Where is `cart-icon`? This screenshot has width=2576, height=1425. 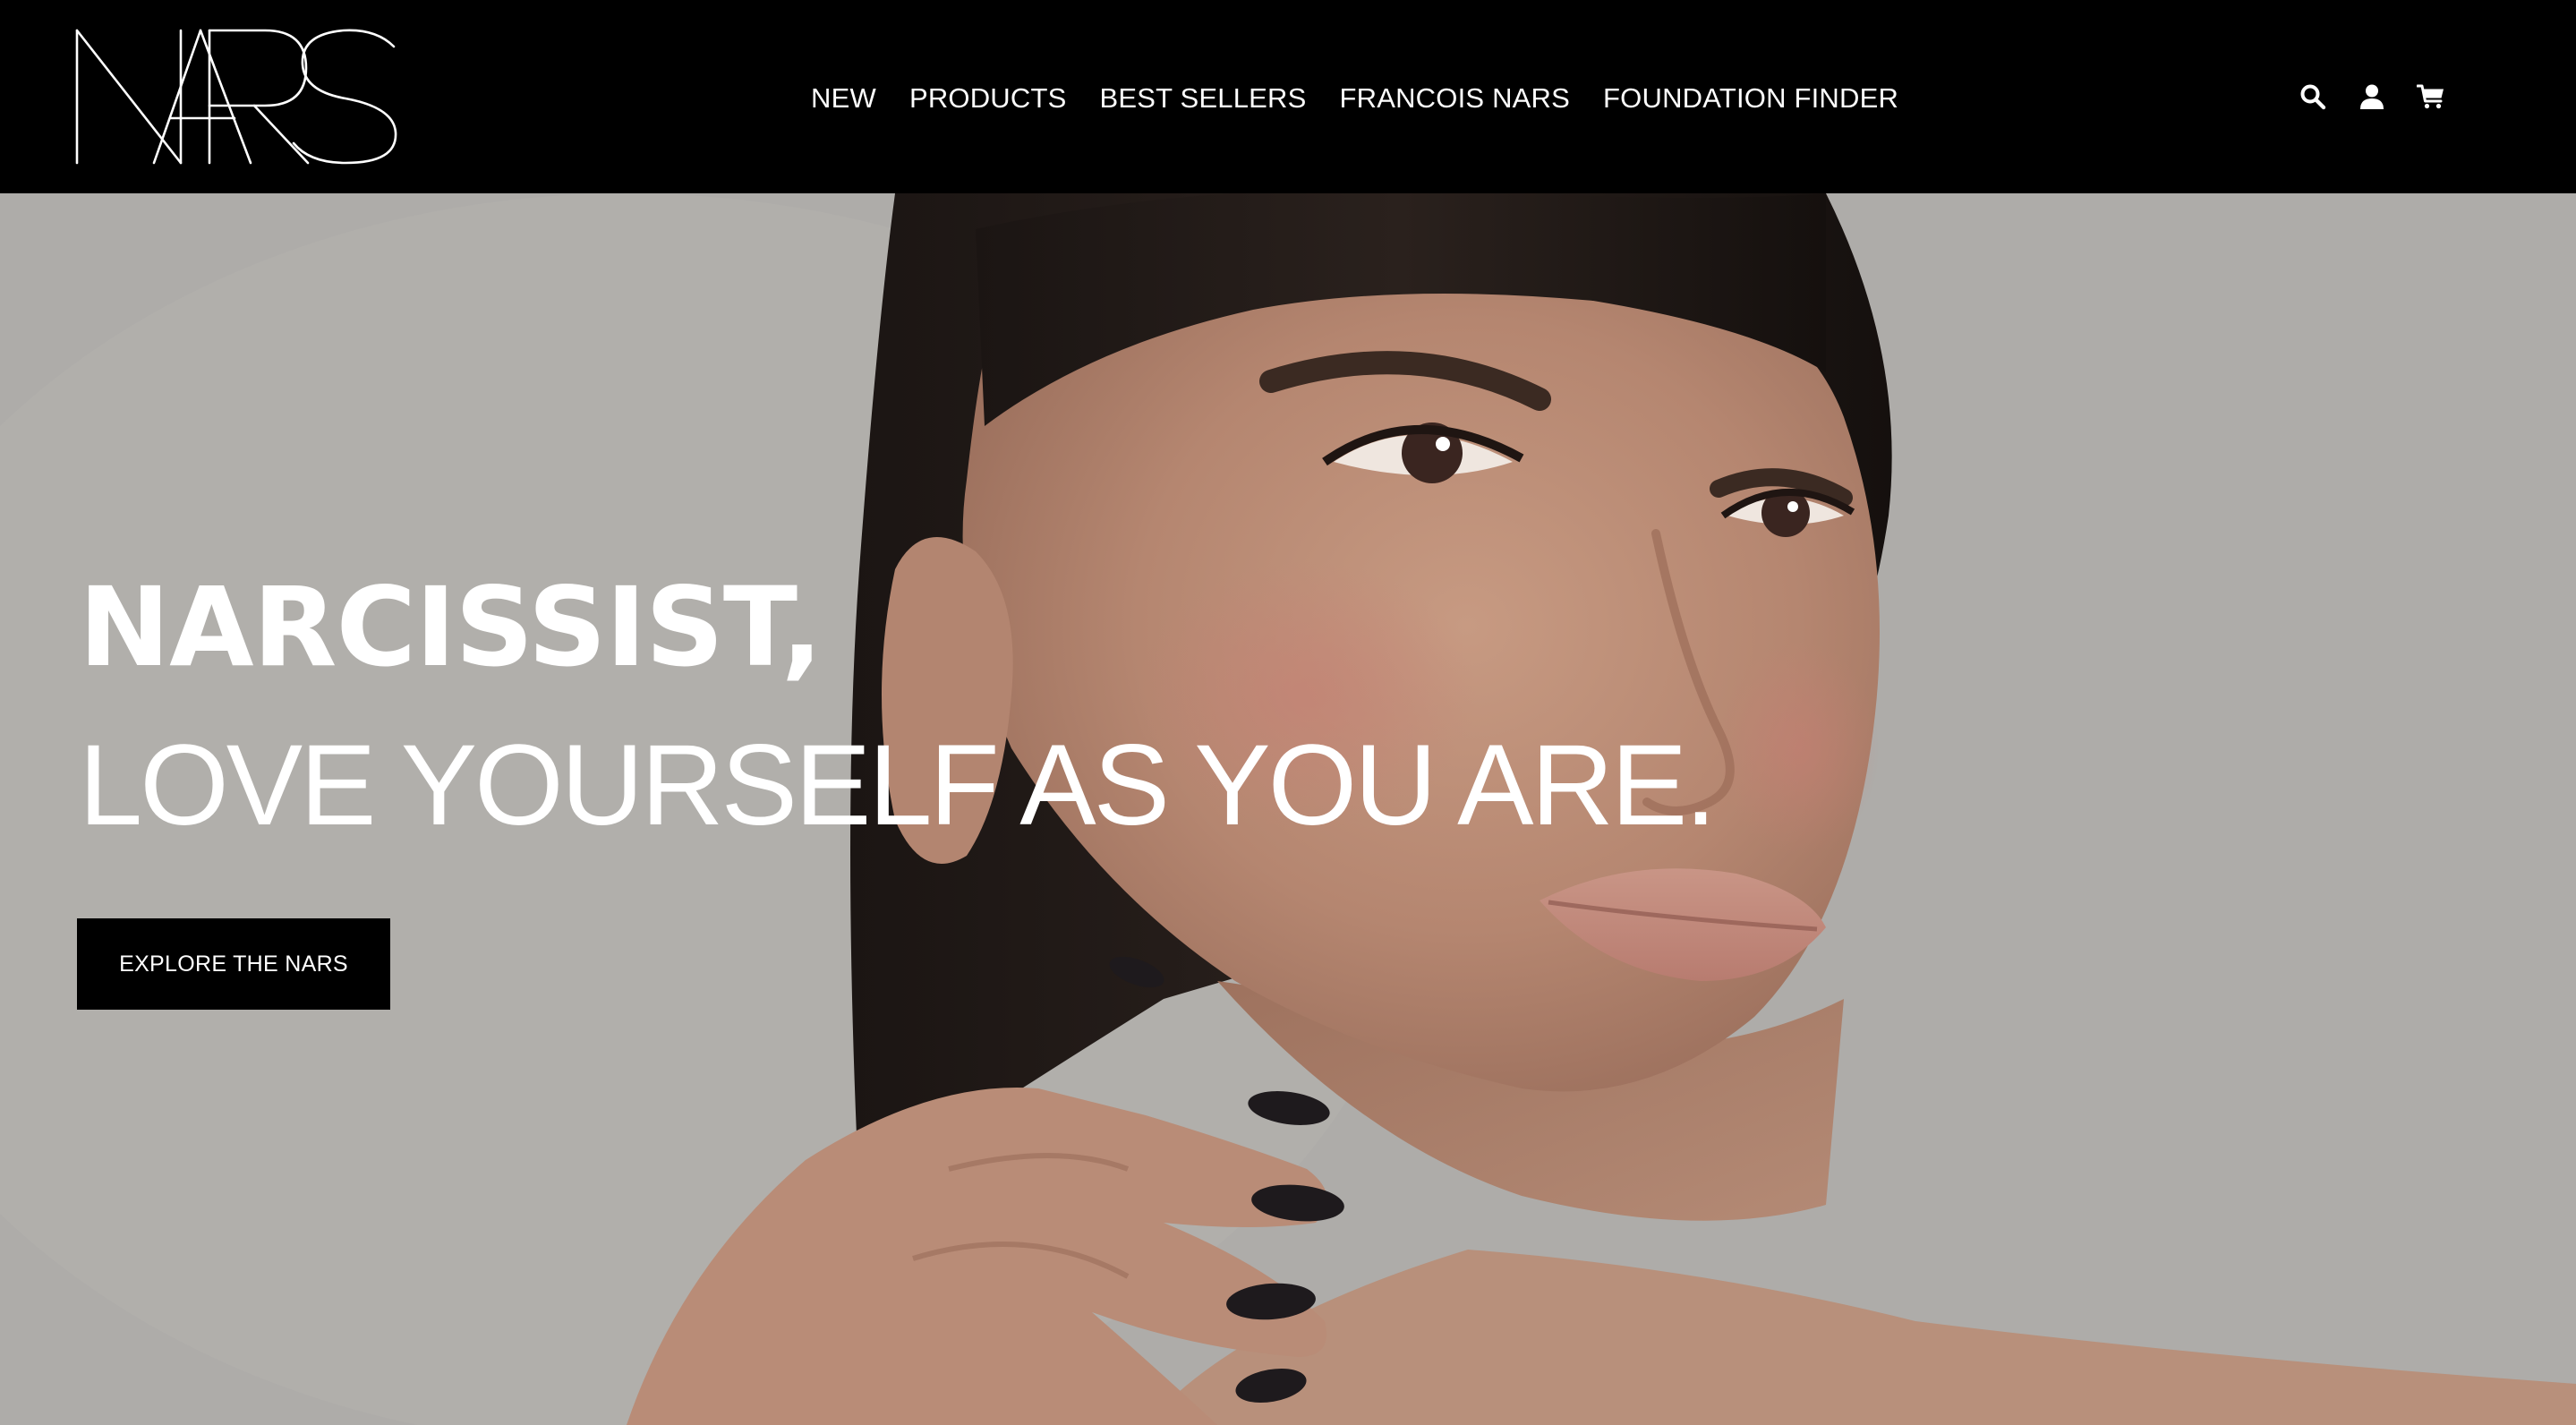
cart-icon is located at coordinates (2430, 96).